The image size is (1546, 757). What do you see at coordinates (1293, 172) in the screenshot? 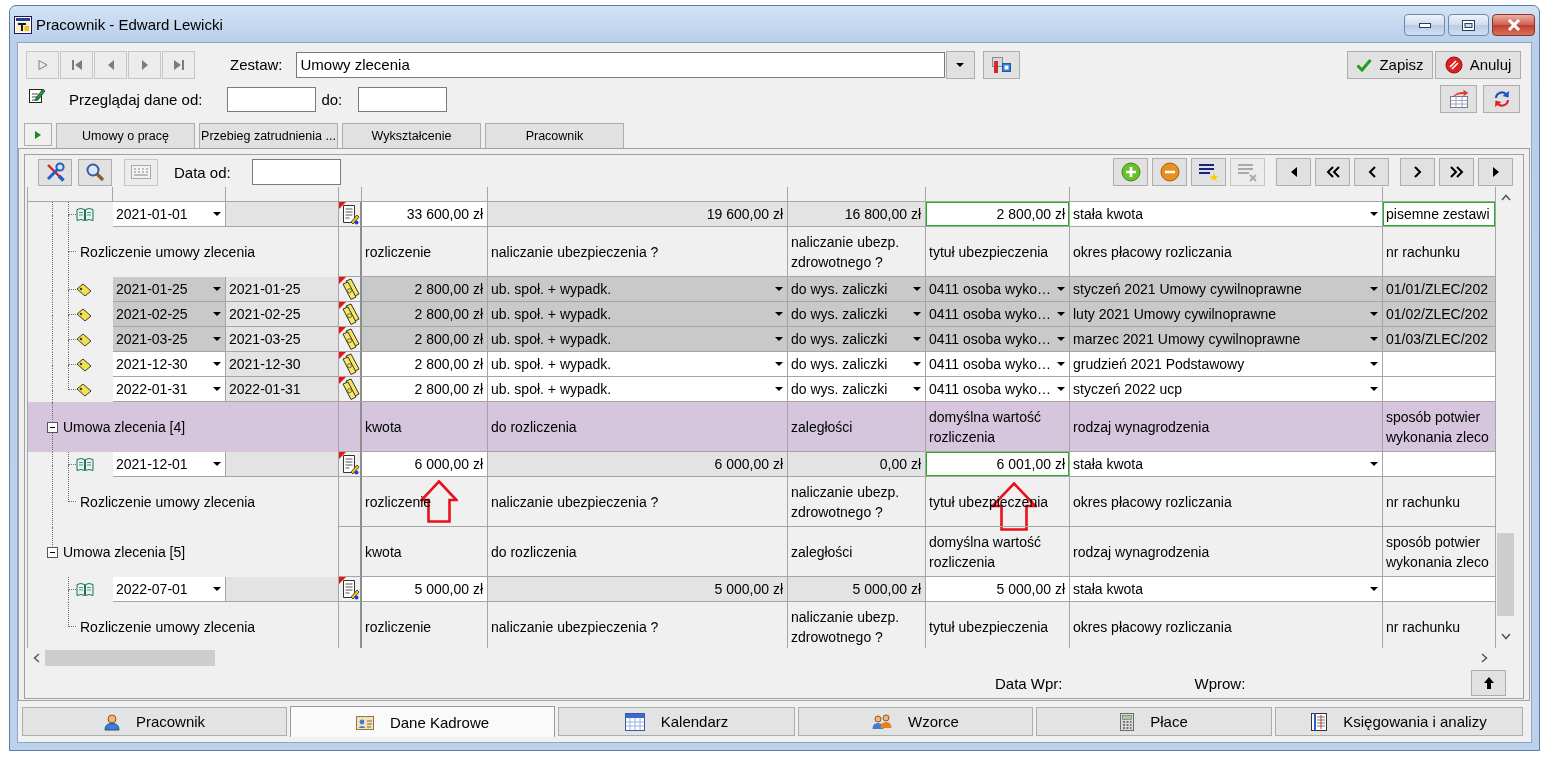
I see `scroll-left-button` at bounding box center [1293, 172].